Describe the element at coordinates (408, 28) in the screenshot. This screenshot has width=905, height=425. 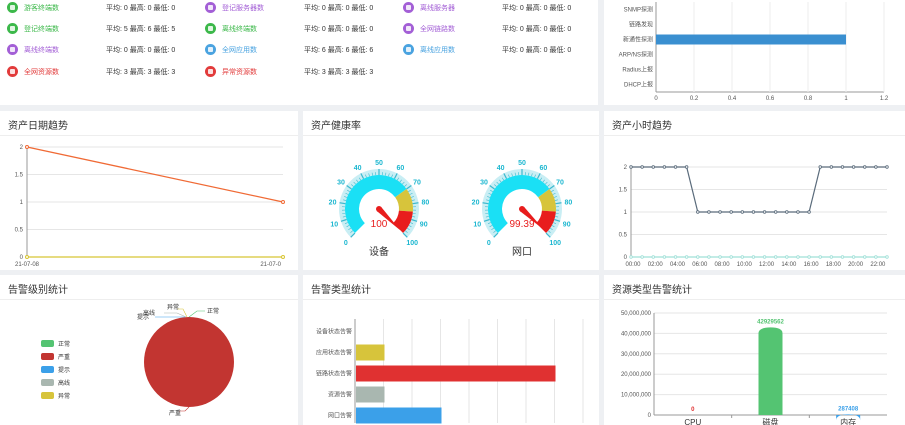
I see `link-icon` at that location.